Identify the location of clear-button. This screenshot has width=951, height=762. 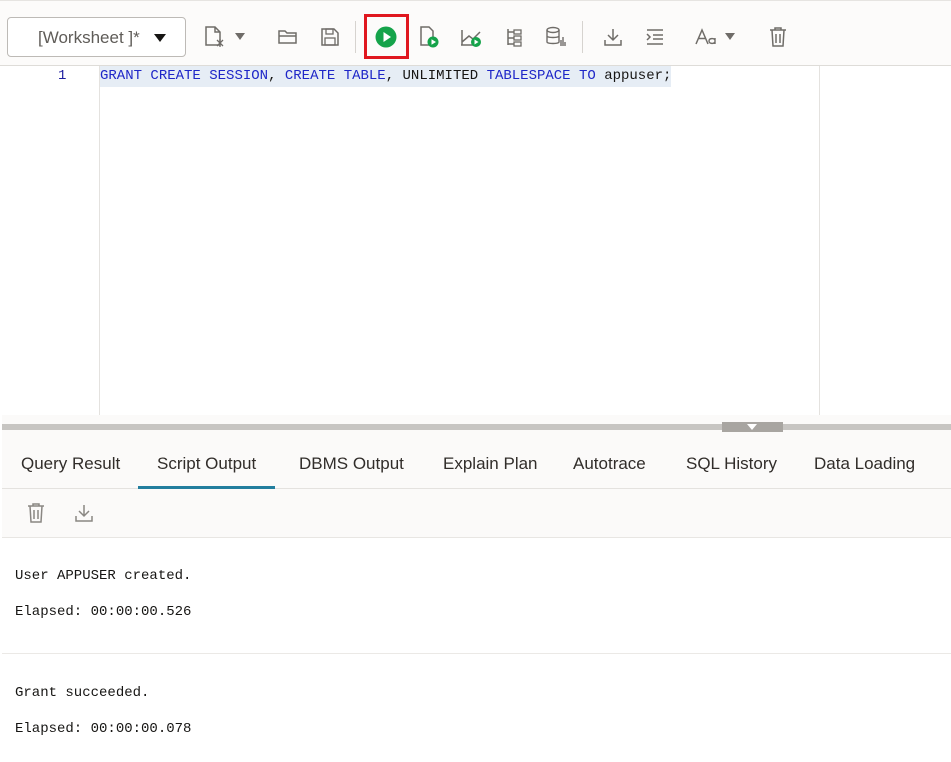
(778, 37).